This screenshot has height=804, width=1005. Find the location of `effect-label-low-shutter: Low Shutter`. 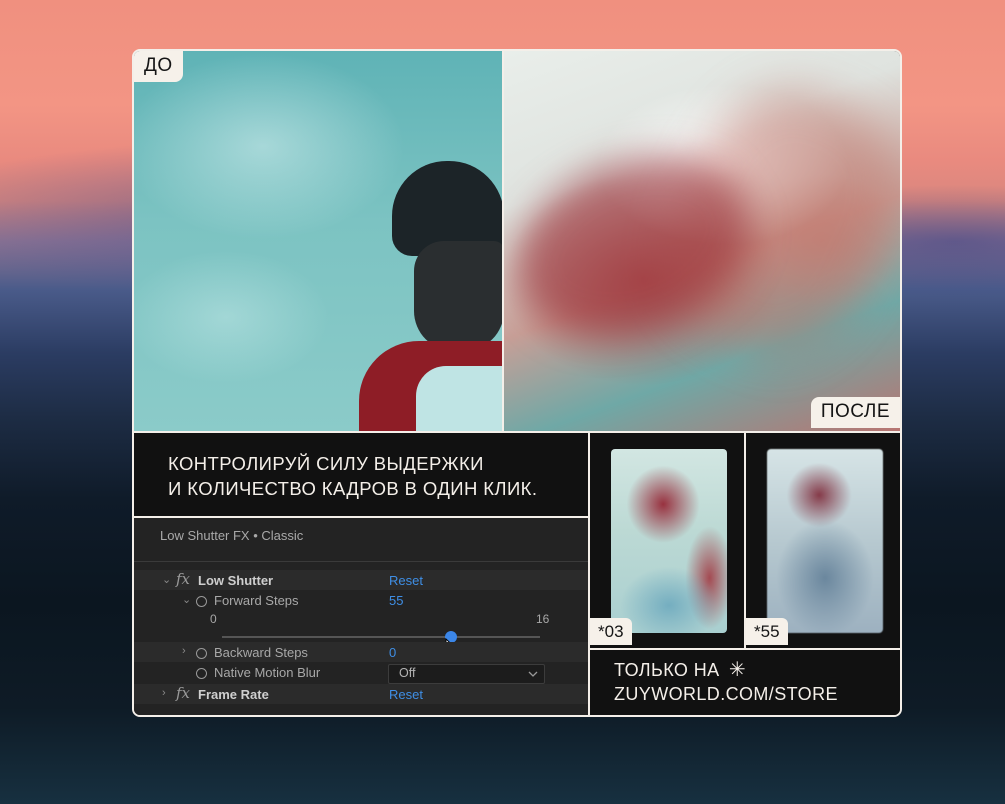

effect-label-low-shutter: Low Shutter is located at coordinates (236, 580).